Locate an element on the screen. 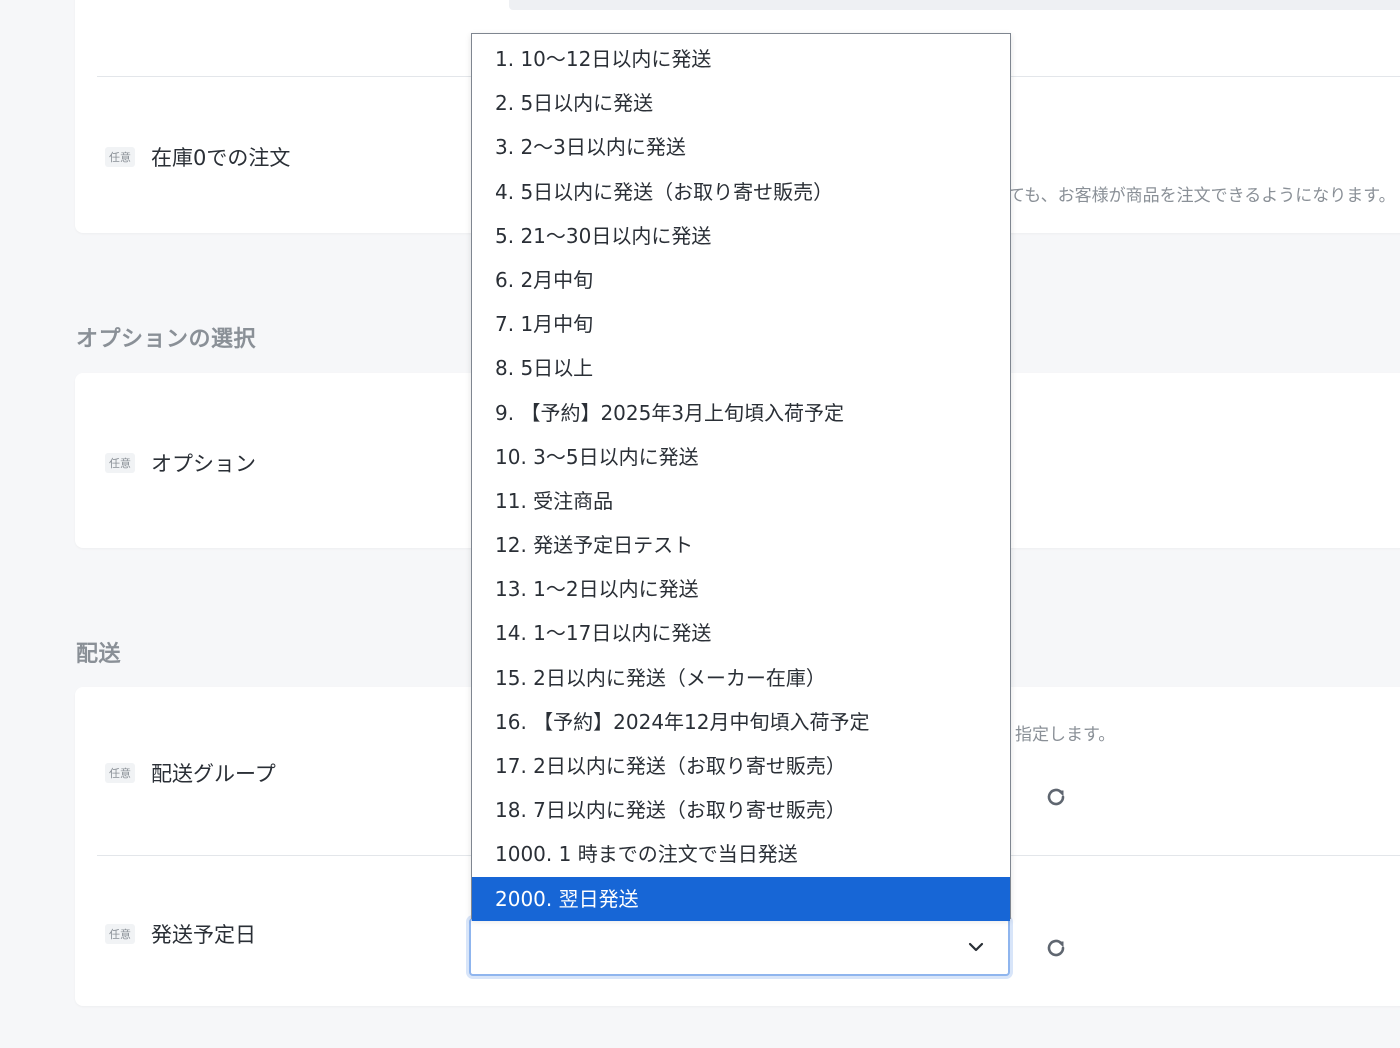 The height and width of the screenshot is (1048, 1400). dropdown-option: 14. 1〜17日以内に発送 is located at coordinates (741, 633).